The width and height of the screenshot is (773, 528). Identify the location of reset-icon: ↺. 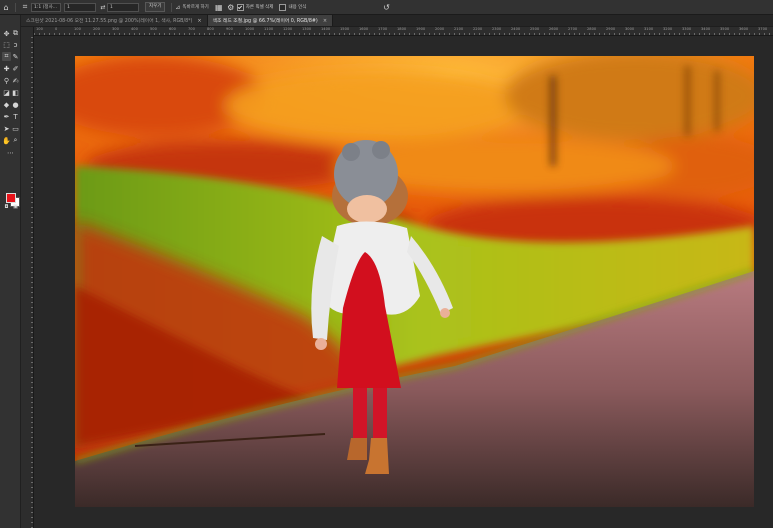
(386, 7).